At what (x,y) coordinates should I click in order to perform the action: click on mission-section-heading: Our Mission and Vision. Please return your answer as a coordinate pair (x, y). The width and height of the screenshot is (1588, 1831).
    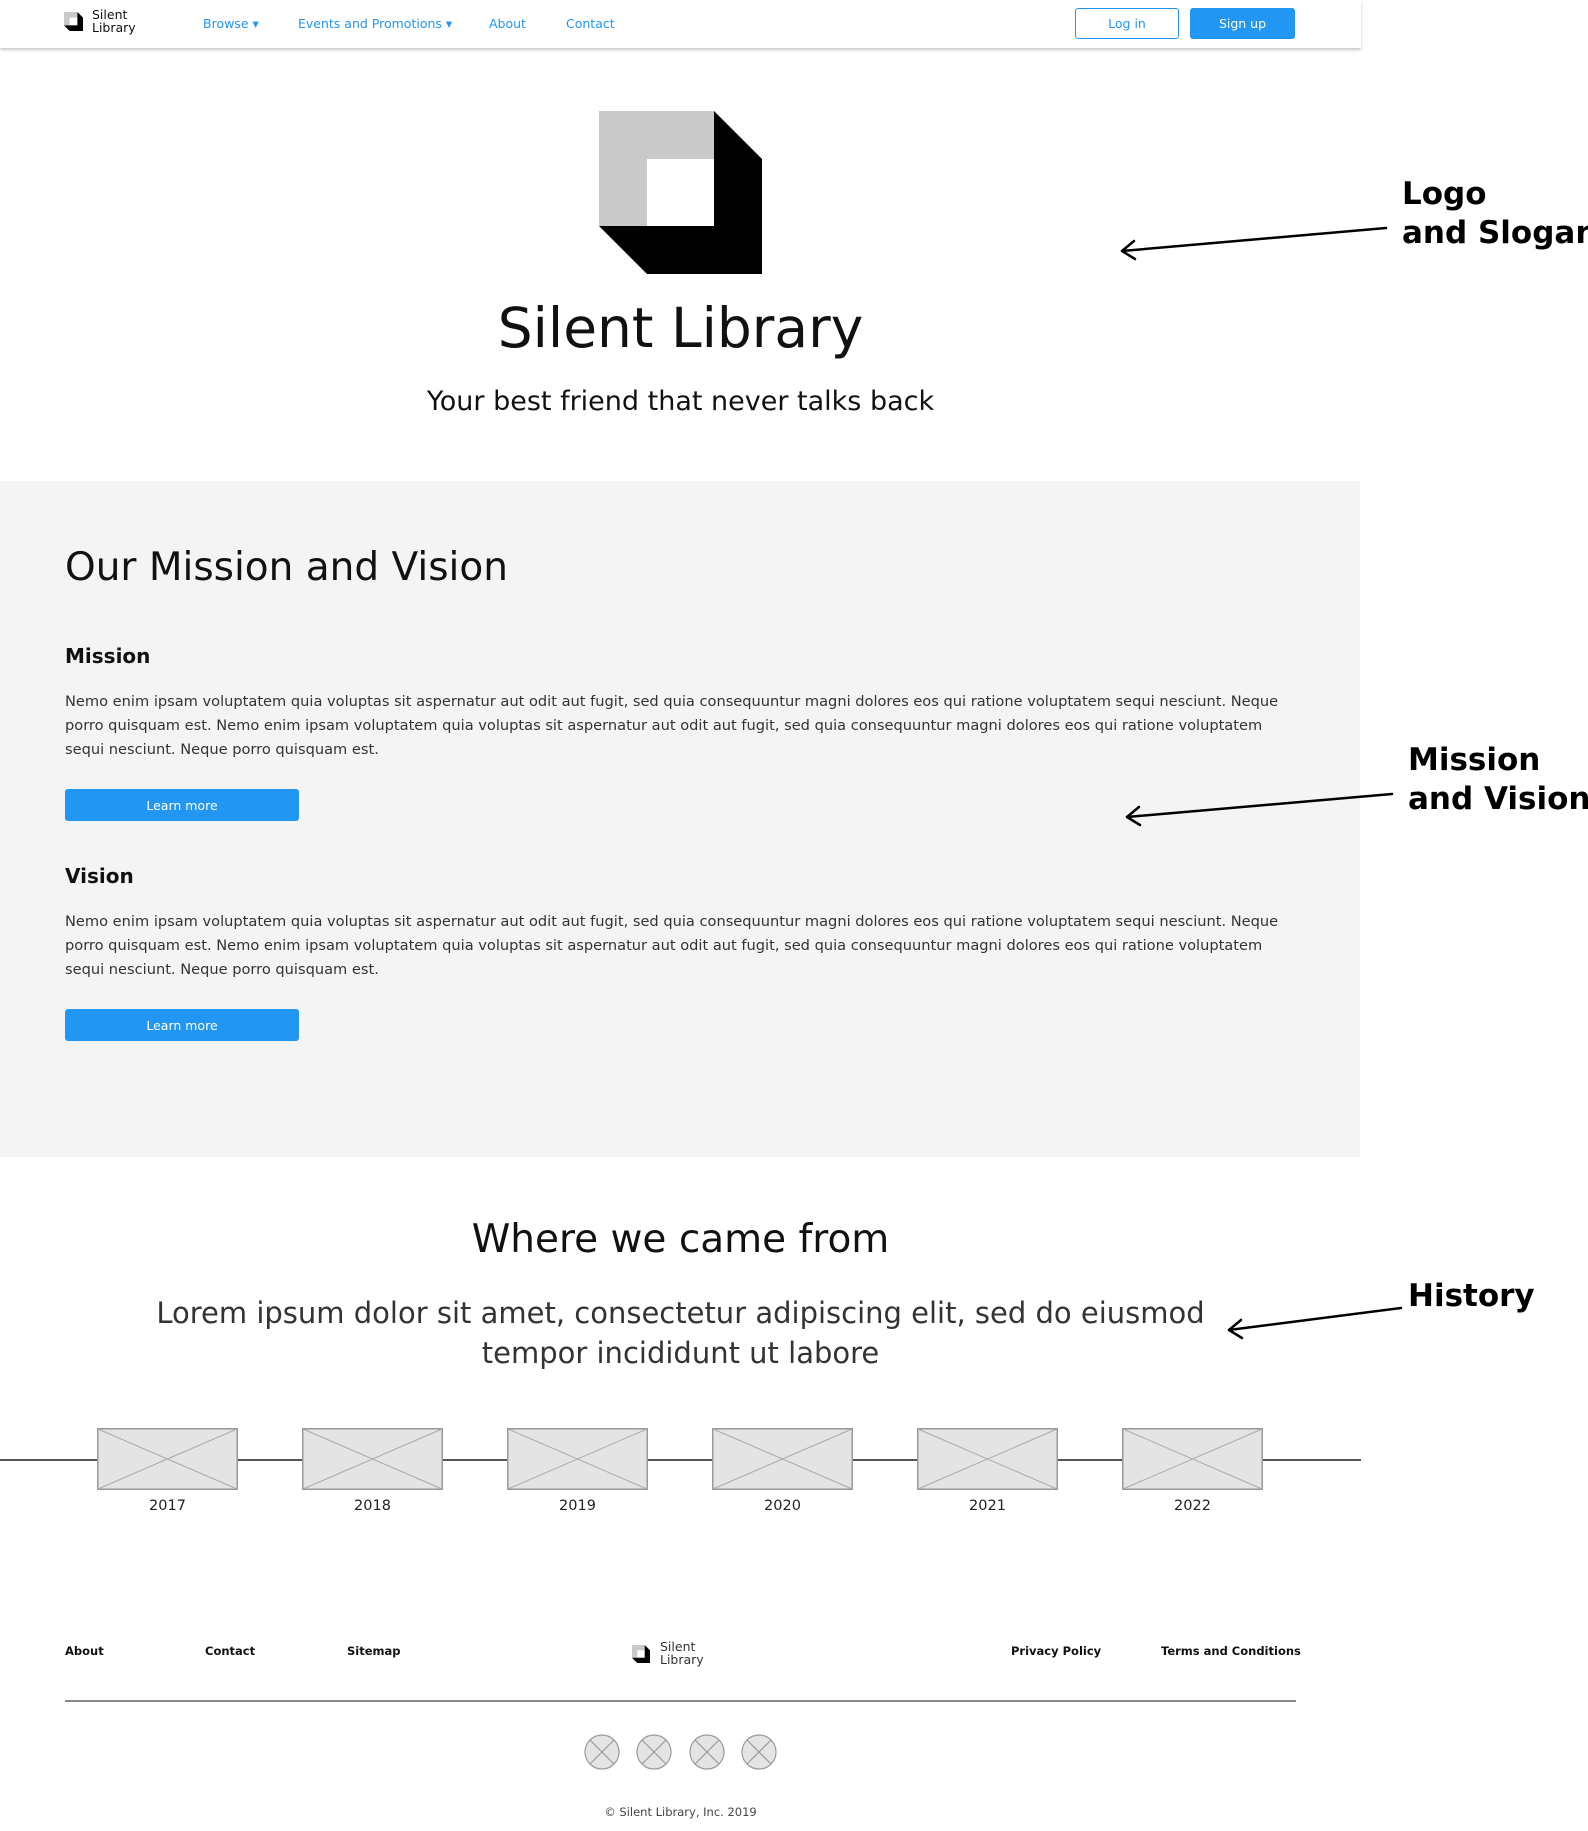
    Looking at the image, I should click on (286, 567).